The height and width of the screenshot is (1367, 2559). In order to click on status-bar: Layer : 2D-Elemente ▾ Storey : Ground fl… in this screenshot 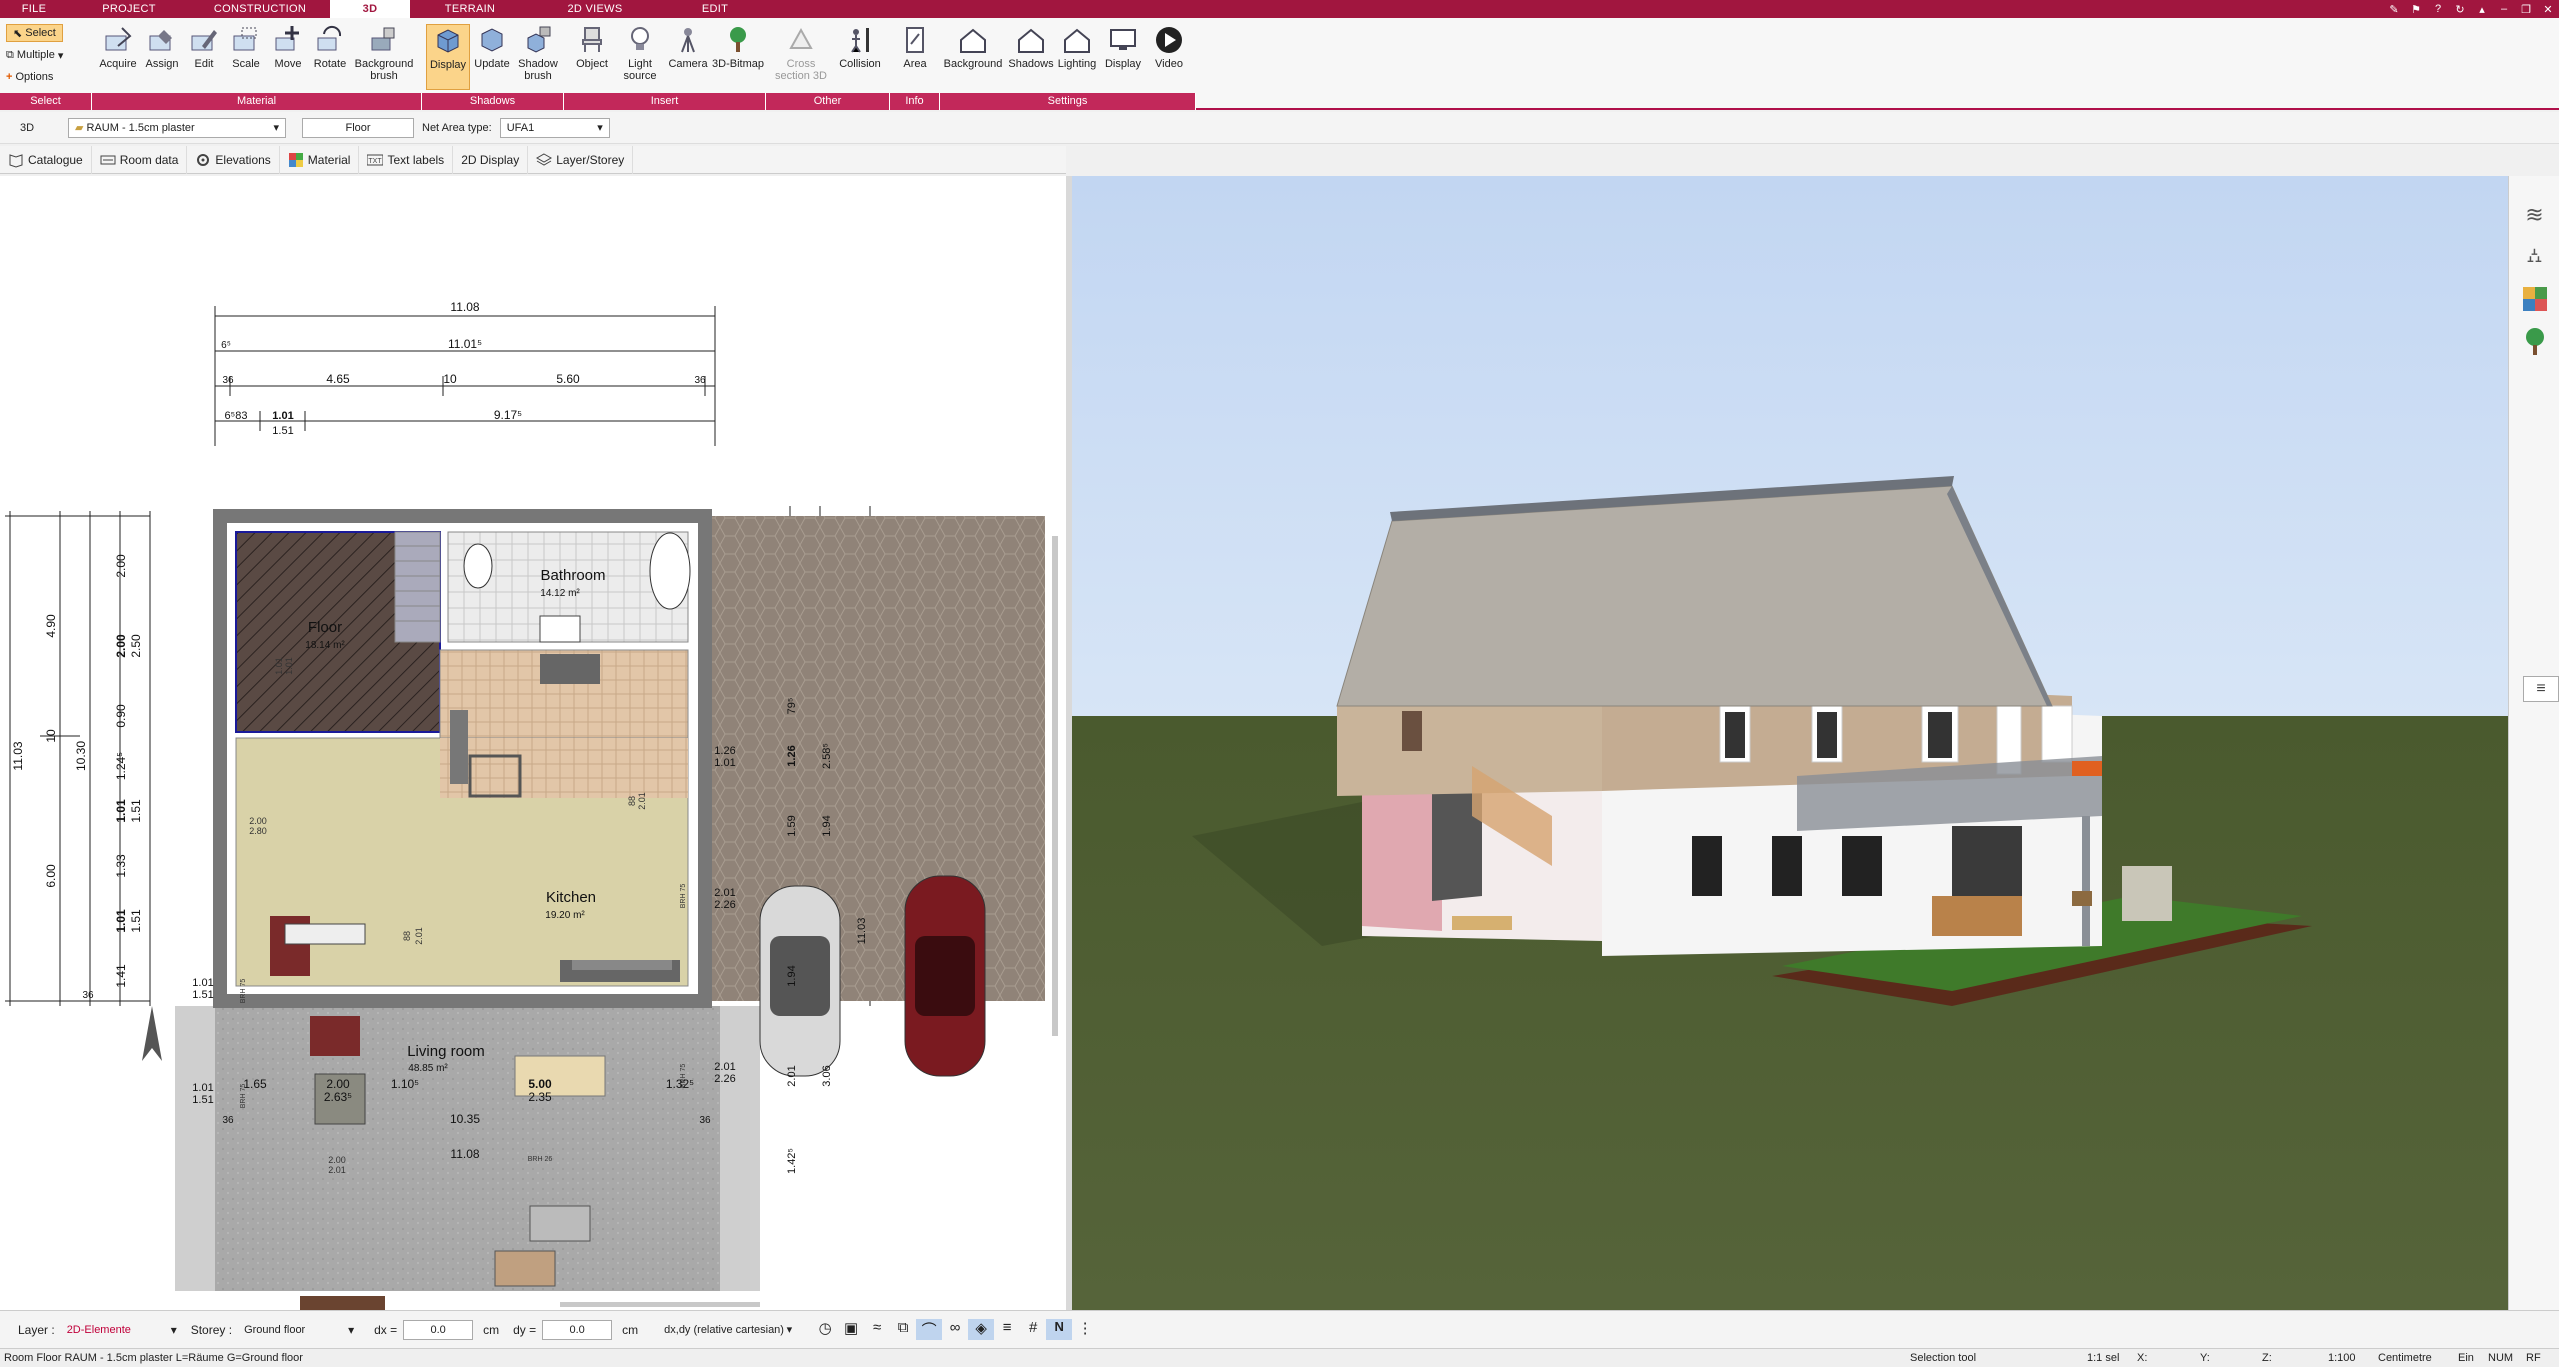, I will do `click(1279, 1329)`.